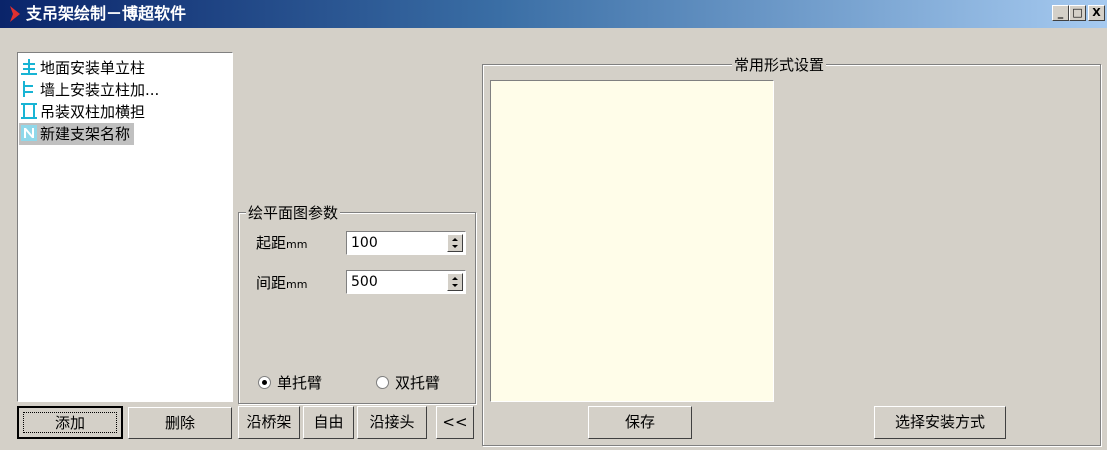  Describe the element at coordinates (93, 68) in the screenshot. I see `list-item-label: 地面安装单立柱` at that location.